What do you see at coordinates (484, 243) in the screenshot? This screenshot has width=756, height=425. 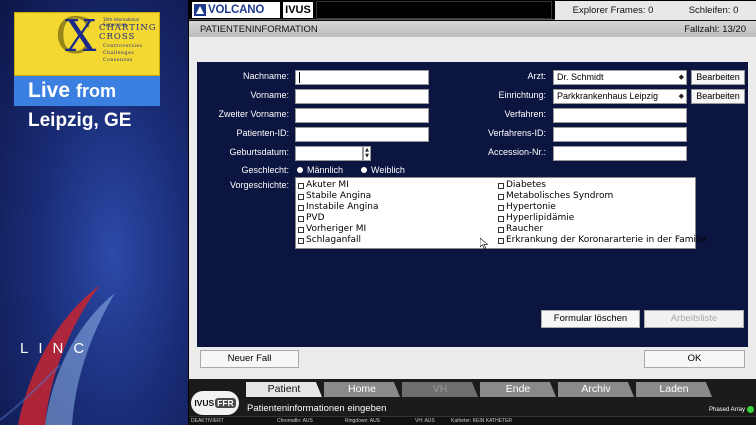 I see `mouse-pointer-icon` at bounding box center [484, 243].